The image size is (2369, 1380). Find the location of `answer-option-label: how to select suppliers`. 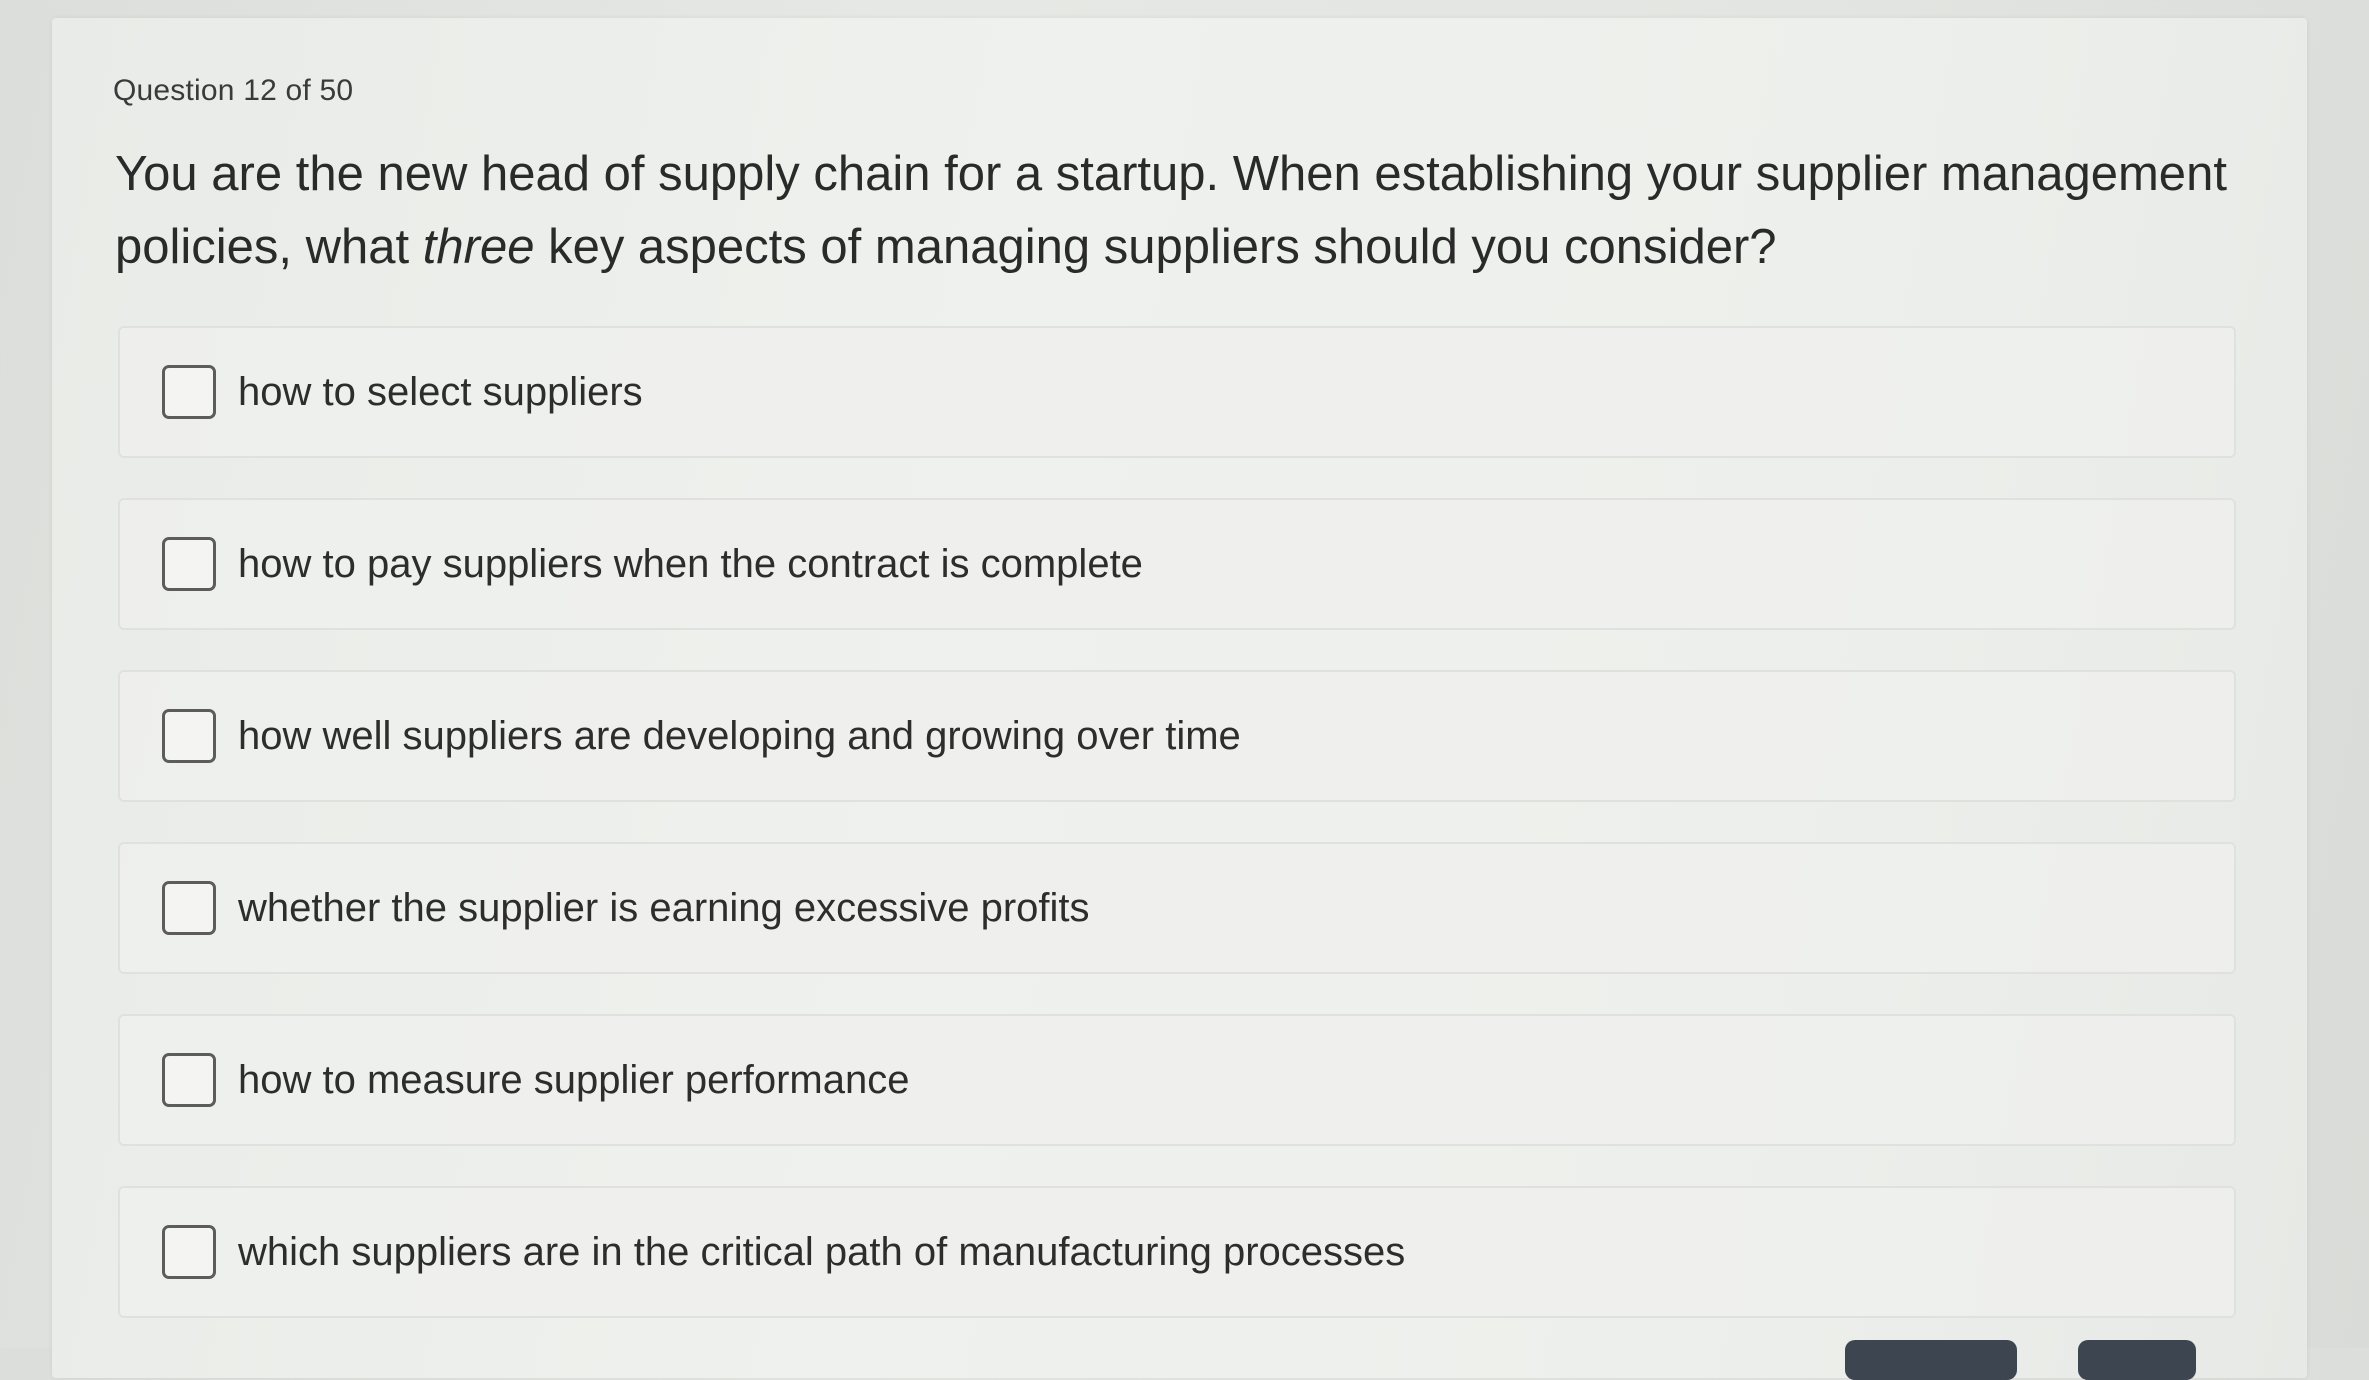

answer-option-label: how to select suppliers is located at coordinates (440, 391).